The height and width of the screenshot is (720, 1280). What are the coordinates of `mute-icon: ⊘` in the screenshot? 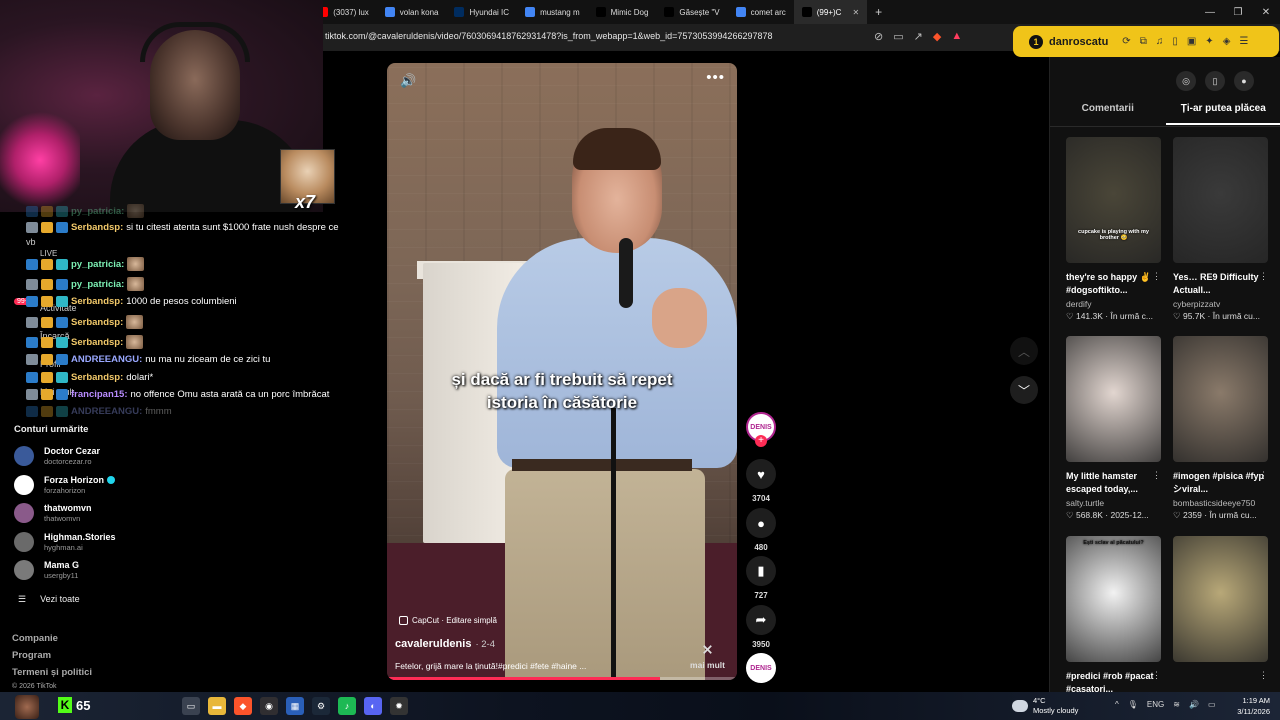 It's located at (878, 36).